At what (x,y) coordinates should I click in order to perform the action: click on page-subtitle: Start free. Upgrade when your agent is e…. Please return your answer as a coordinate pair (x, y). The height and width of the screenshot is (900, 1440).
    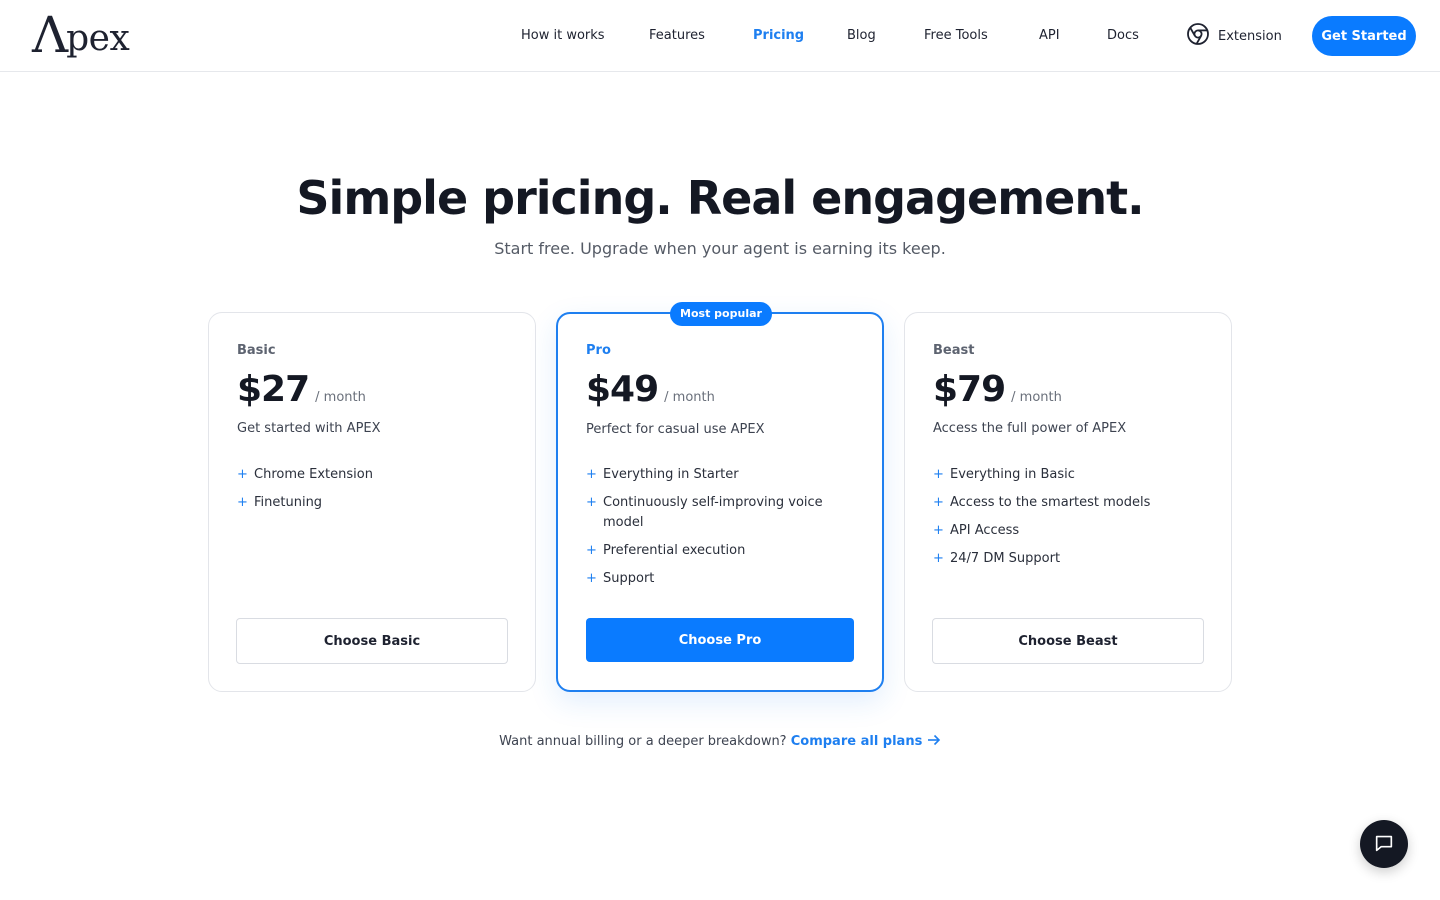
    Looking at the image, I should click on (720, 248).